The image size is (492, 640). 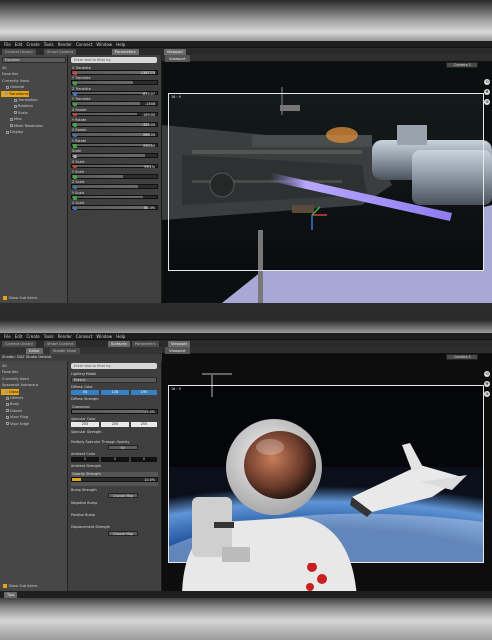 I want to click on explorer-dropdown: Explorer, so click(x=34, y=60).